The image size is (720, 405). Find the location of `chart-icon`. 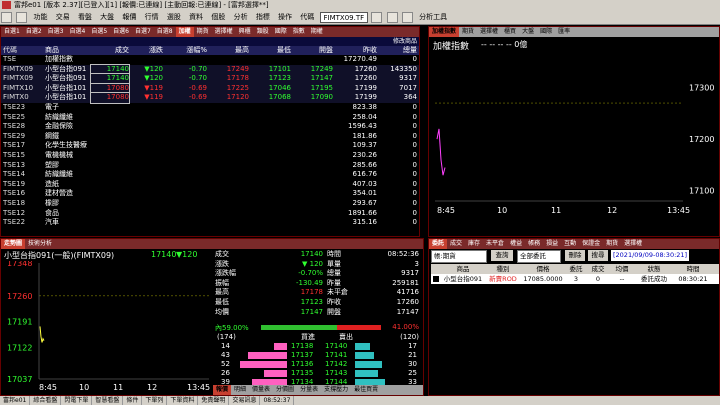

chart-icon is located at coordinates (392, 17).